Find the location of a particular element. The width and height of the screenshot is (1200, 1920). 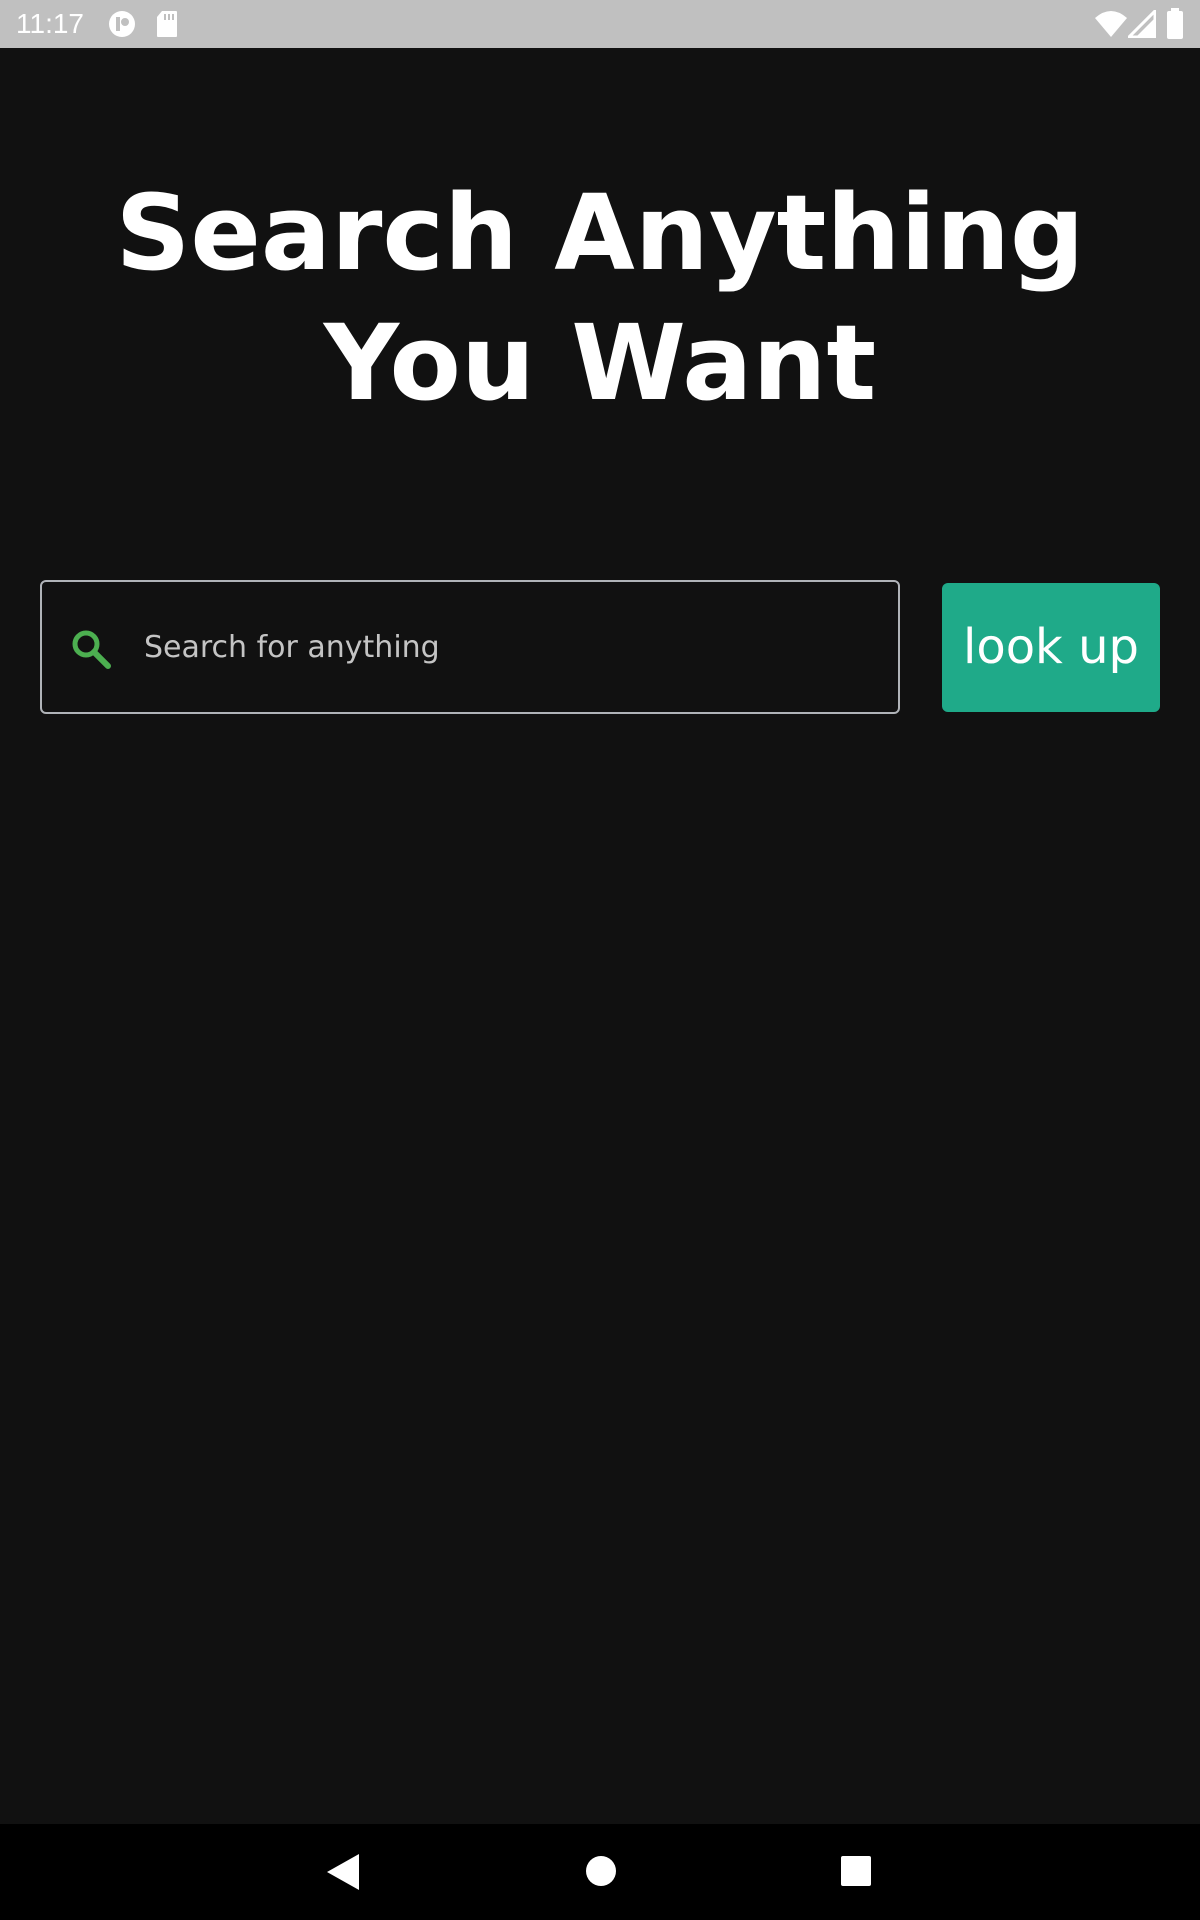

search-field is located at coordinates (470, 647).